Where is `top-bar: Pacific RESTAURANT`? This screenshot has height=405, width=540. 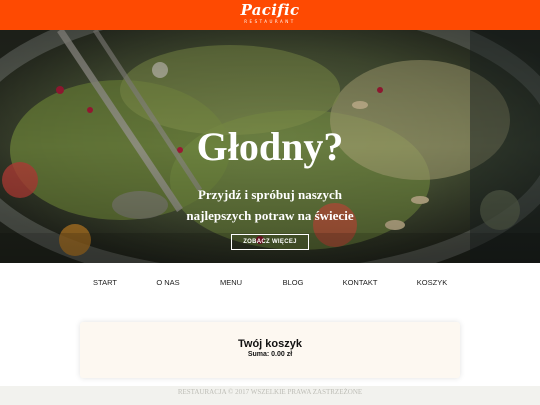
top-bar: Pacific RESTAURANT is located at coordinates (270, 15).